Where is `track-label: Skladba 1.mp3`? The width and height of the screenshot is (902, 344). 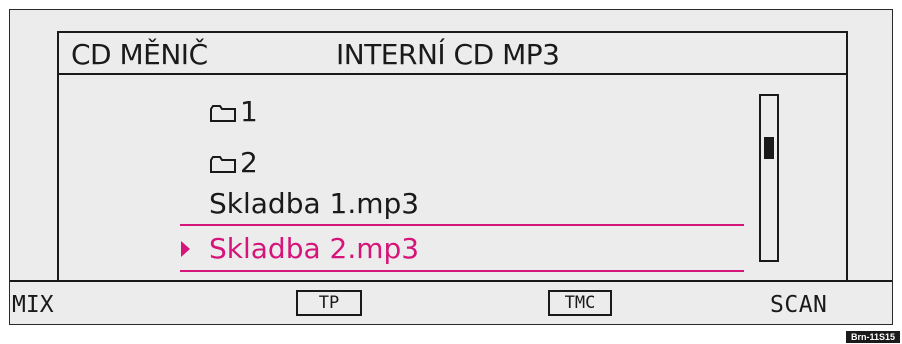
track-label: Skladba 1.mp3 is located at coordinates (314, 203).